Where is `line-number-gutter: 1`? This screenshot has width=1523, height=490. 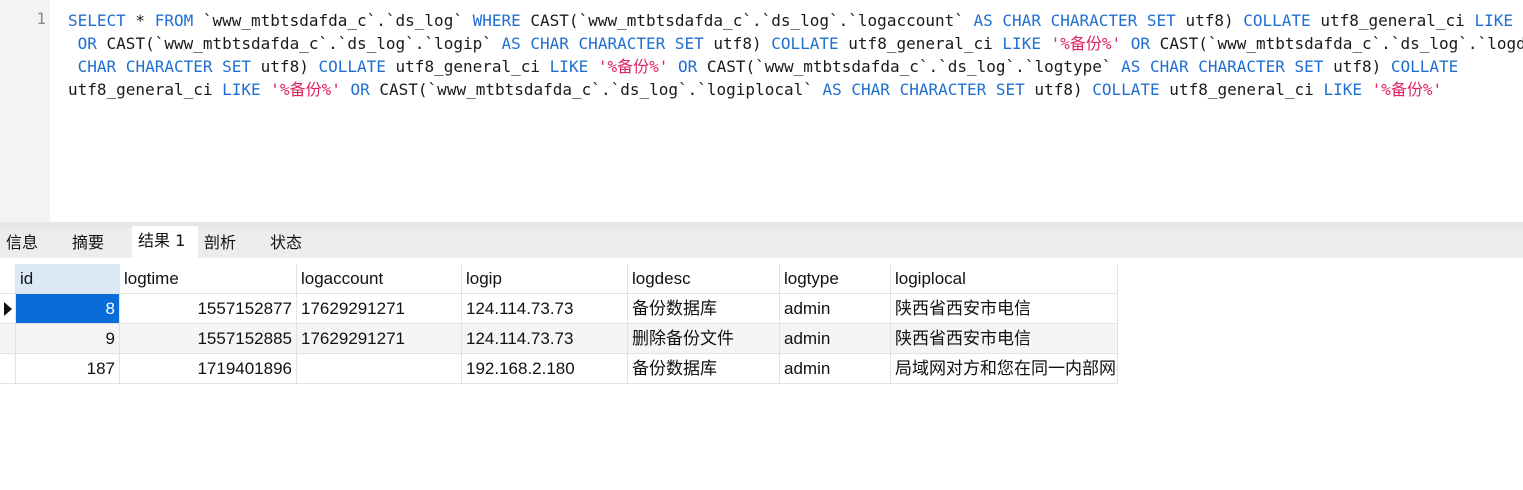
line-number-gutter: 1 is located at coordinates (25, 111).